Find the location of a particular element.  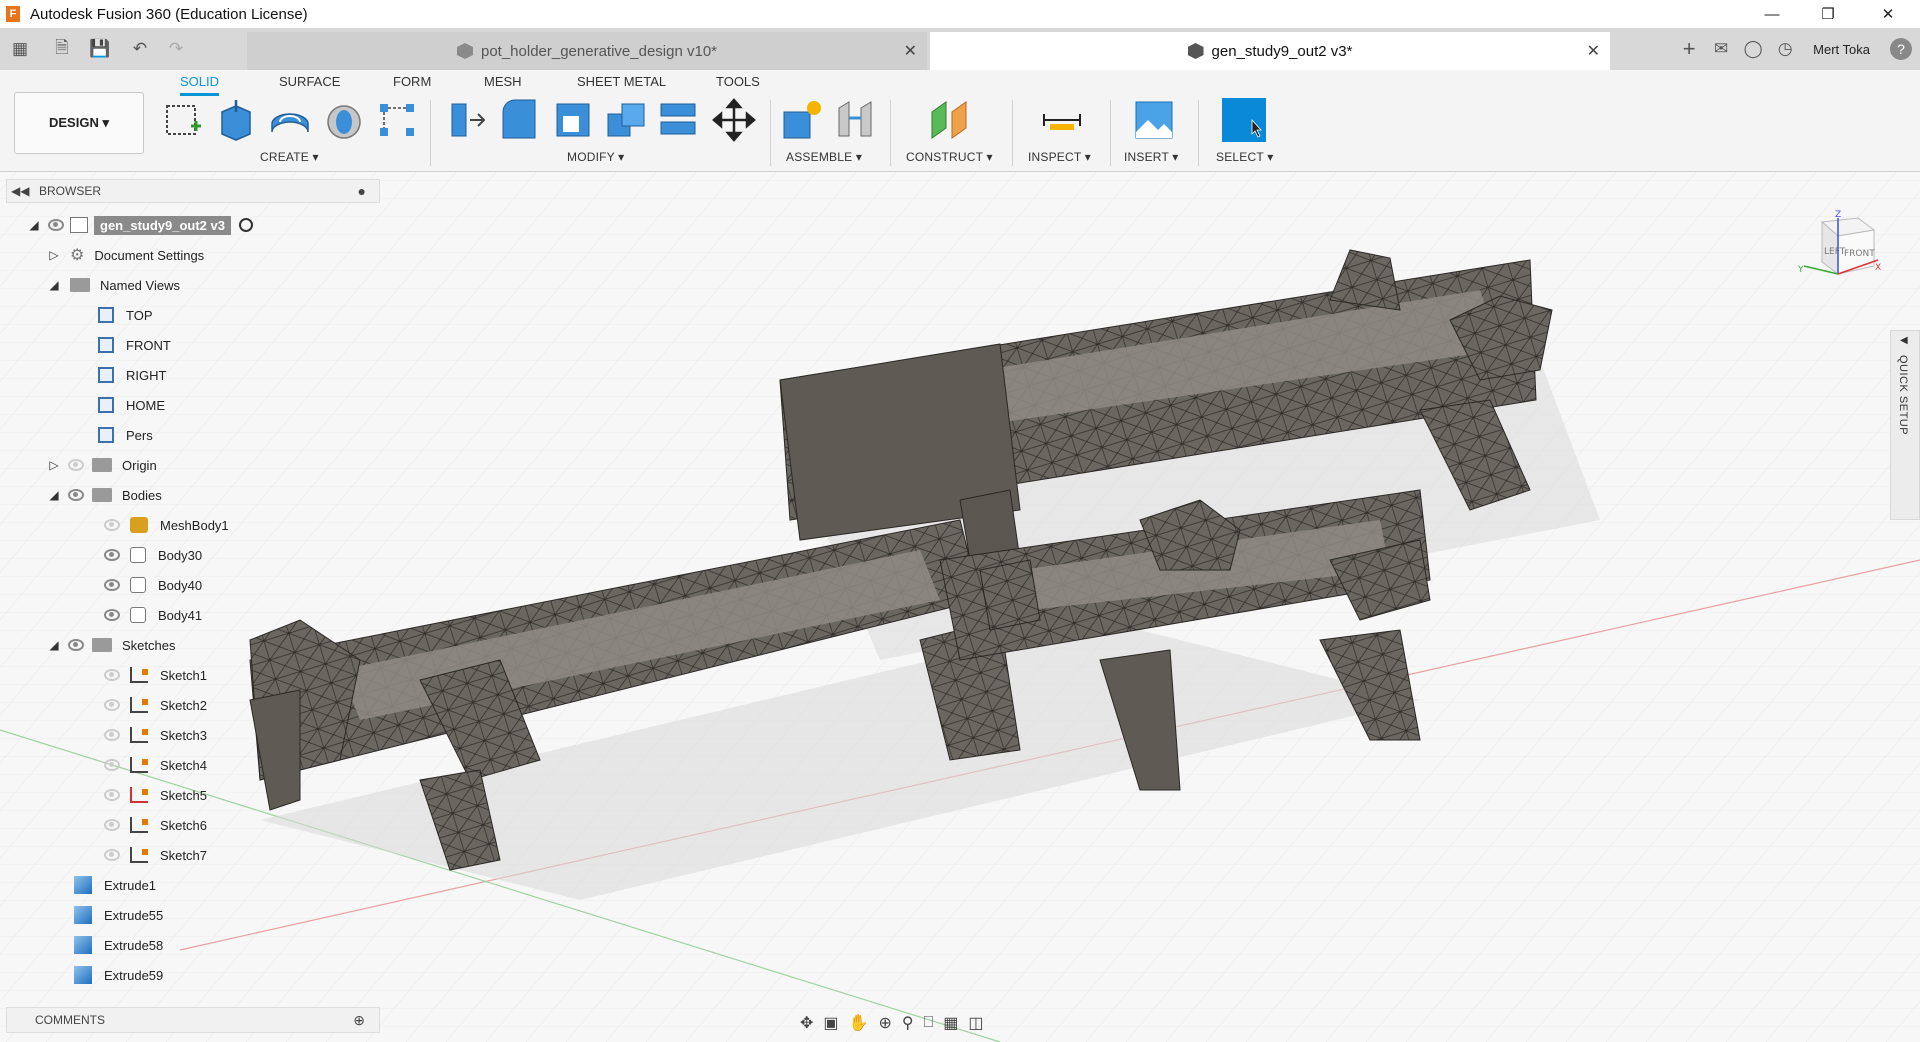

sketches-row: ◢ Sketches is located at coordinates (110, 645).